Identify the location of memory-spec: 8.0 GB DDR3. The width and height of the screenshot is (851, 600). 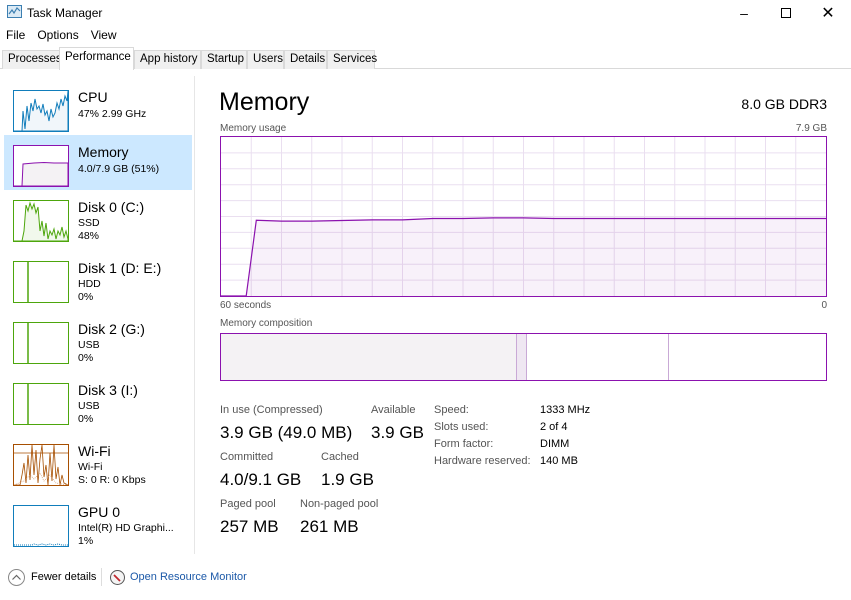
(784, 104).